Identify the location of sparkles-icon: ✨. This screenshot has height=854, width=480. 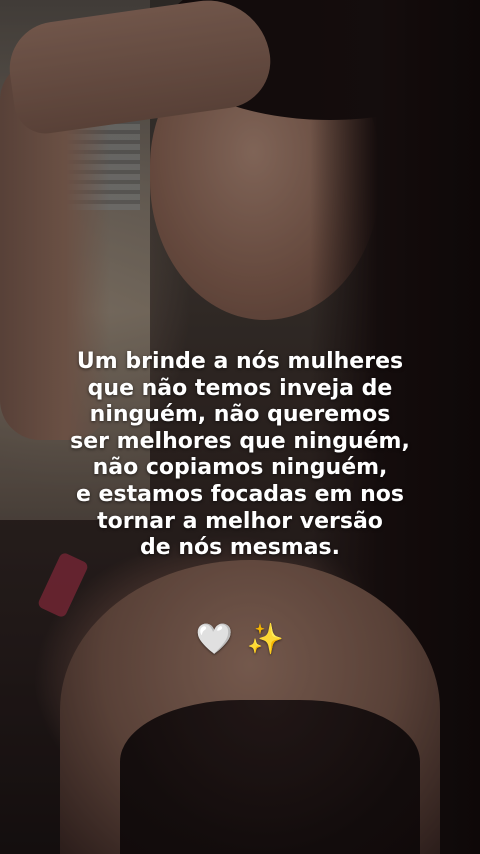
(265, 639).